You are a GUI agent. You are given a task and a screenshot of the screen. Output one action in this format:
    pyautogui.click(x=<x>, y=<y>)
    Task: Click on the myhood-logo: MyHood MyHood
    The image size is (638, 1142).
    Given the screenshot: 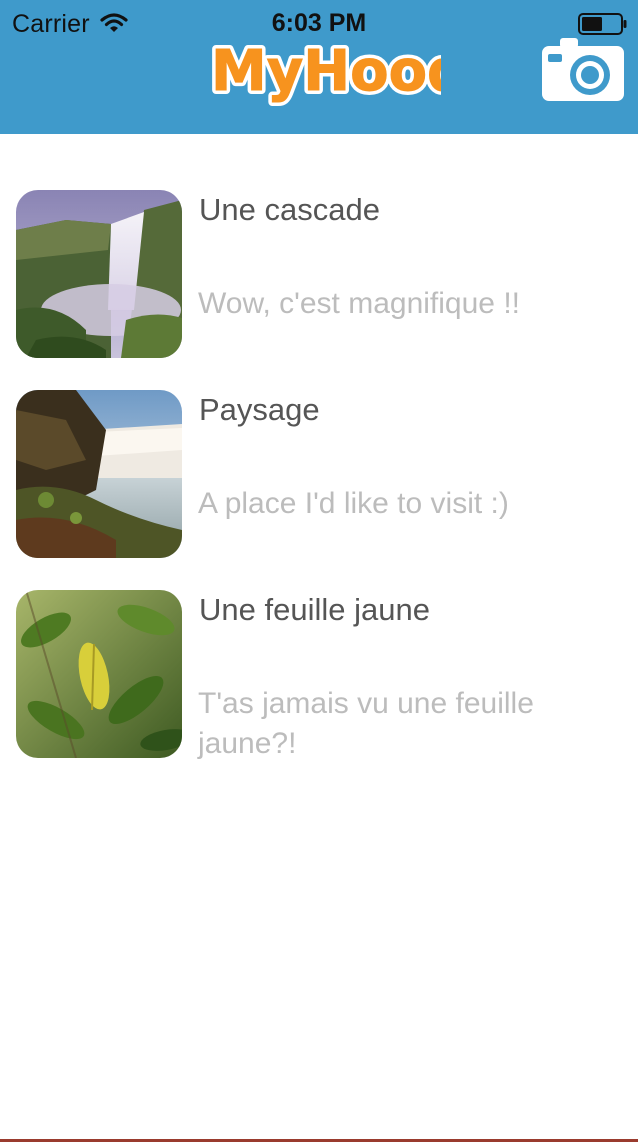 What is the action you would take?
    pyautogui.click(x=324, y=71)
    